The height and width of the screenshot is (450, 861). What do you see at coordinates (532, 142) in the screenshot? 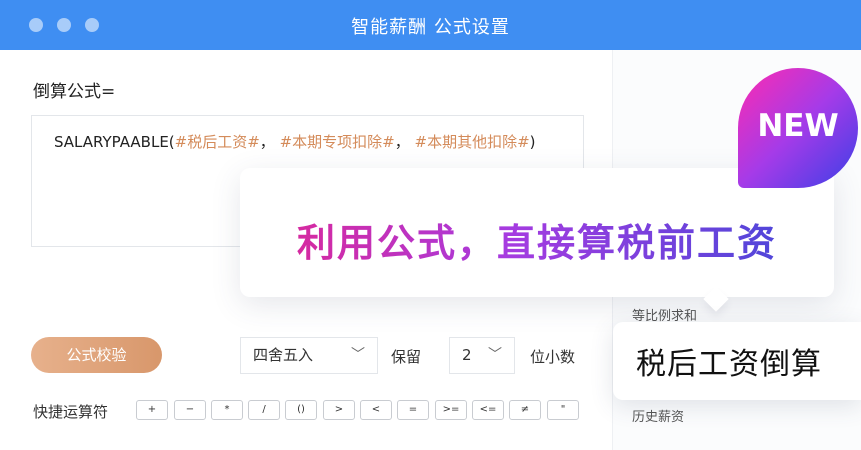
I see `formula-close-paren: )` at bounding box center [532, 142].